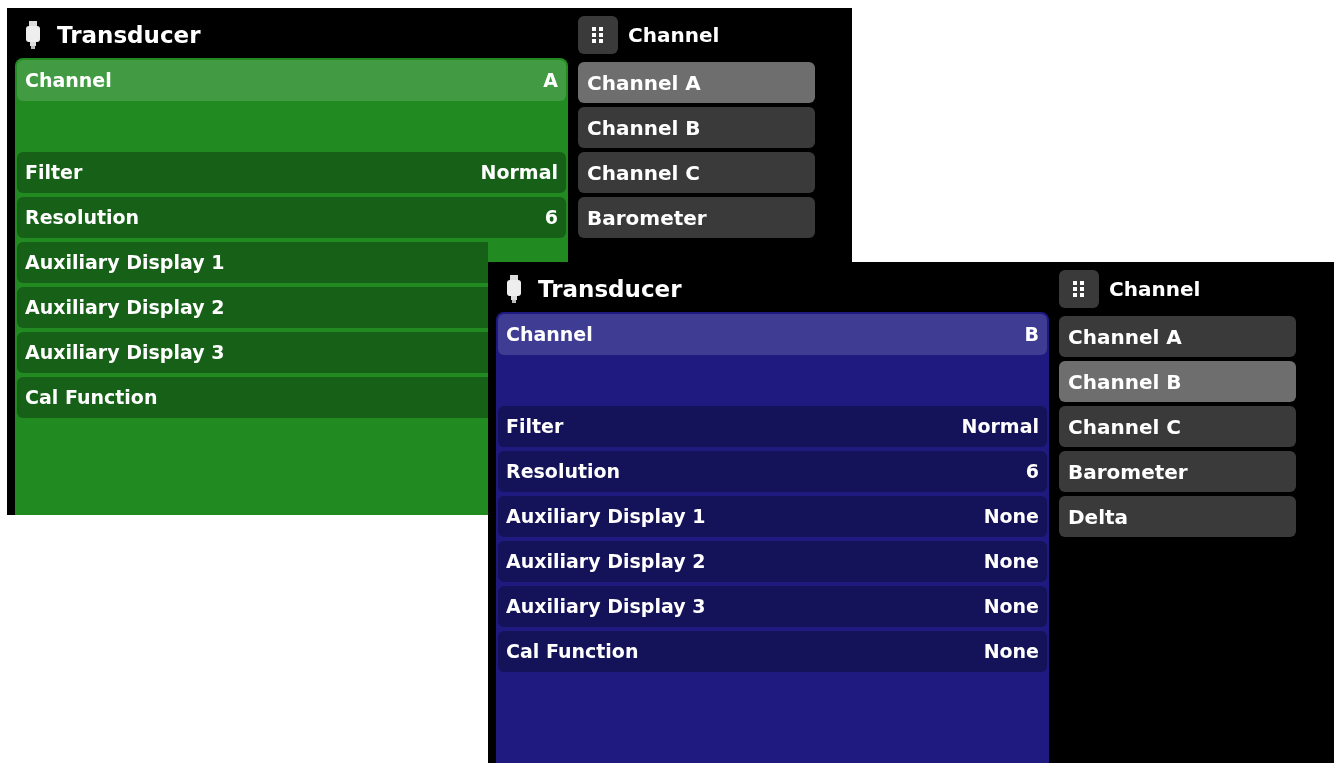 The height and width of the screenshot is (763, 1334). What do you see at coordinates (252, 352) in the screenshot?
I see `settings-row: Auxiliary Display 3` at bounding box center [252, 352].